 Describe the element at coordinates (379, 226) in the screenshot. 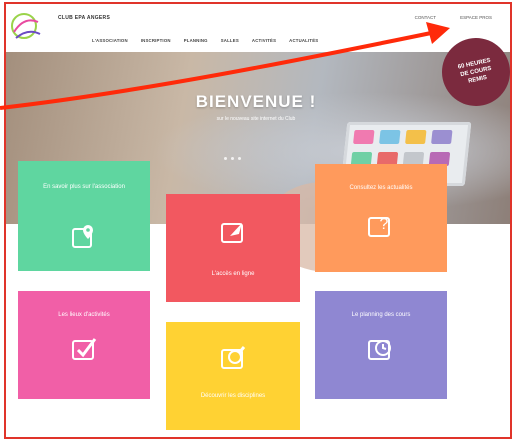

I see `question-icon: ?` at that location.